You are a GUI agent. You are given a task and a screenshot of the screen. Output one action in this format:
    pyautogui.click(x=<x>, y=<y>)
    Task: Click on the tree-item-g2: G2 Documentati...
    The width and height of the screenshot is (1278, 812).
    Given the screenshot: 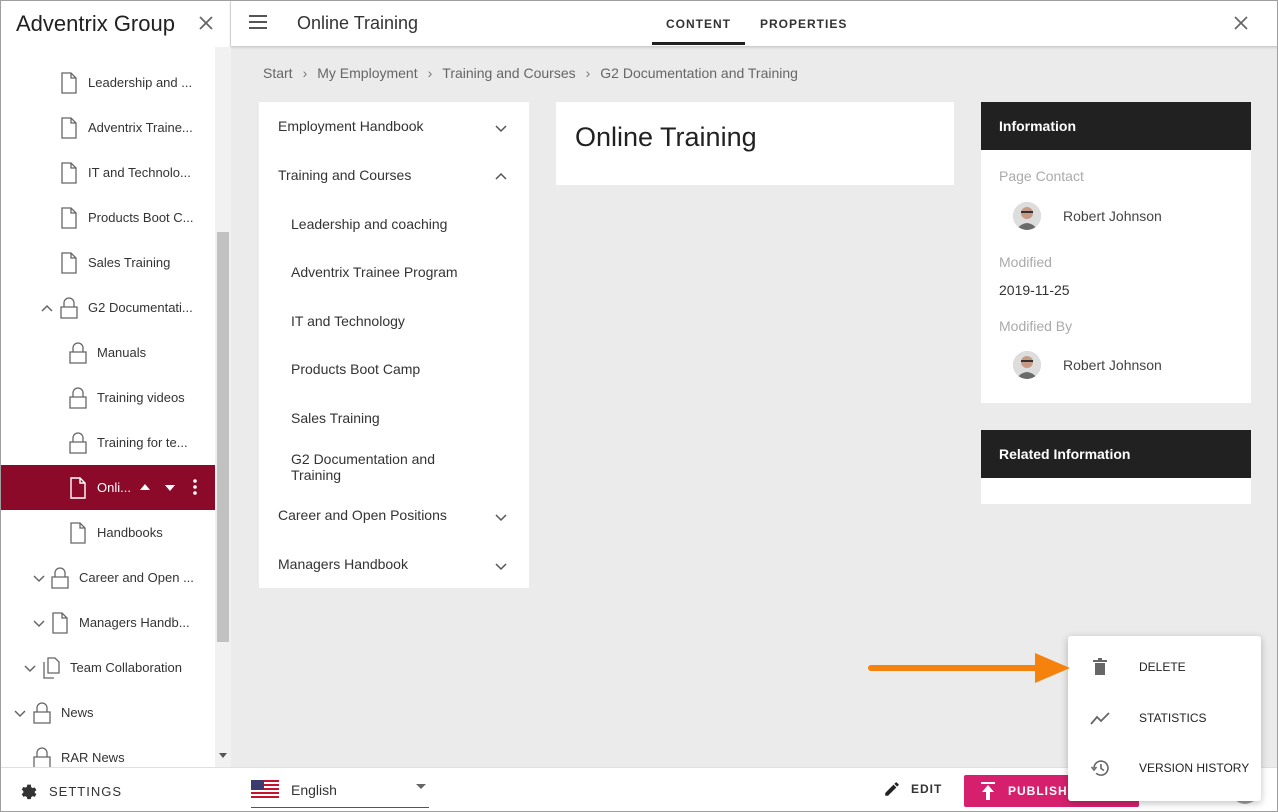 What is the action you would take?
    pyautogui.click(x=108, y=307)
    